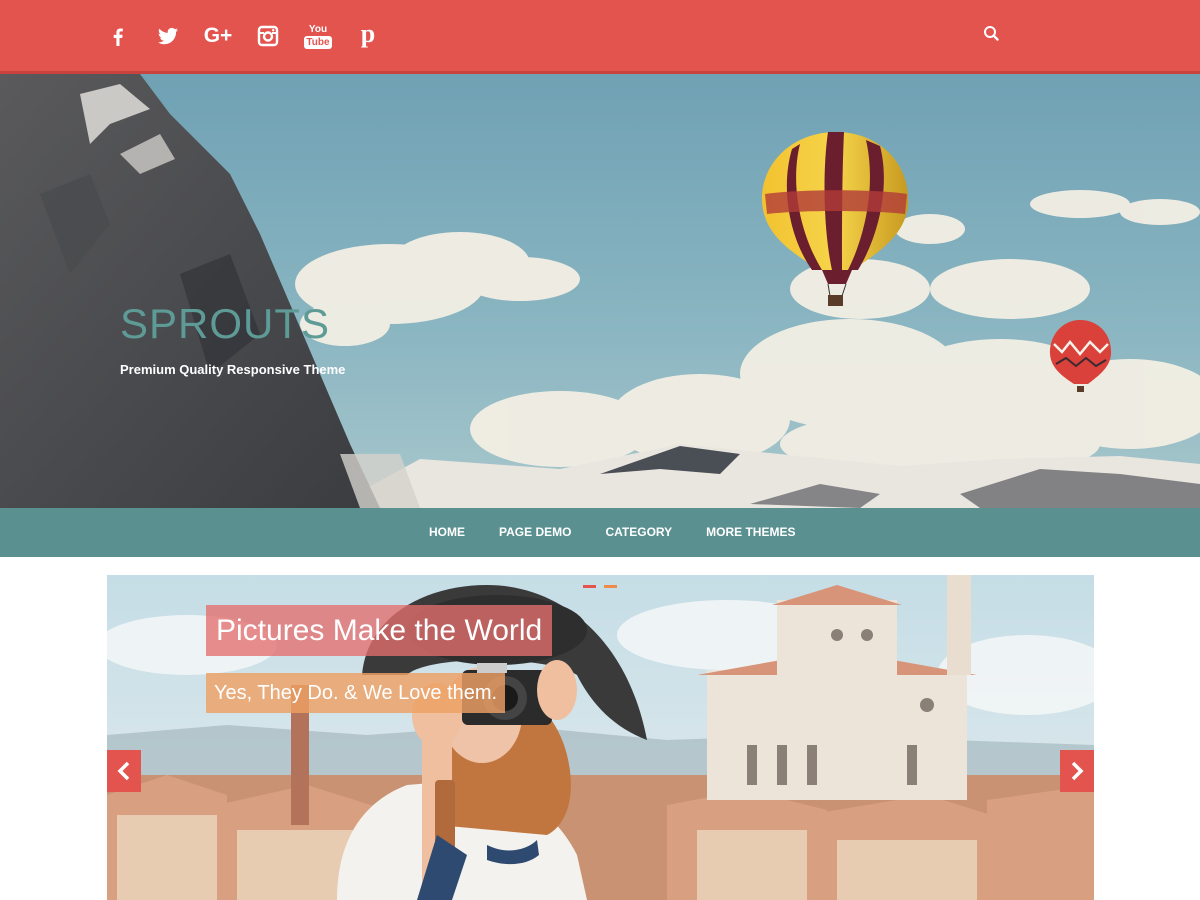 This screenshot has height=900, width=1200. What do you see at coordinates (118, 36) in the screenshot?
I see `facebook-icon` at bounding box center [118, 36].